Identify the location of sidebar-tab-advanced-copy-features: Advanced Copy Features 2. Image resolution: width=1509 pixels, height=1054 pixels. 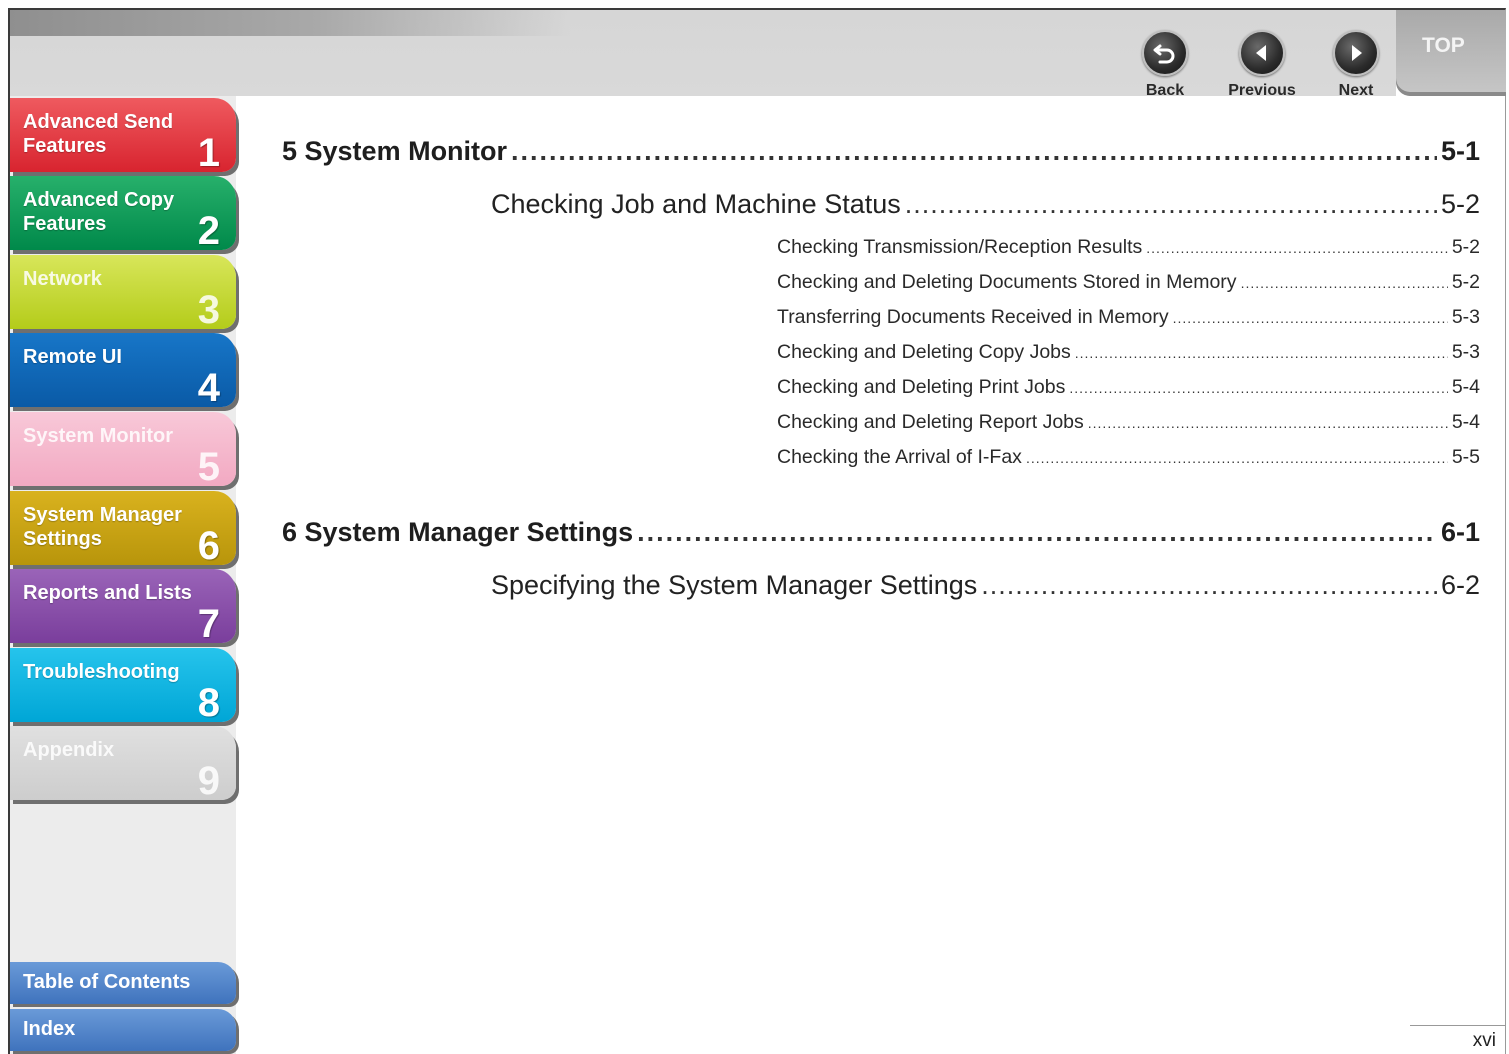
(123, 213).